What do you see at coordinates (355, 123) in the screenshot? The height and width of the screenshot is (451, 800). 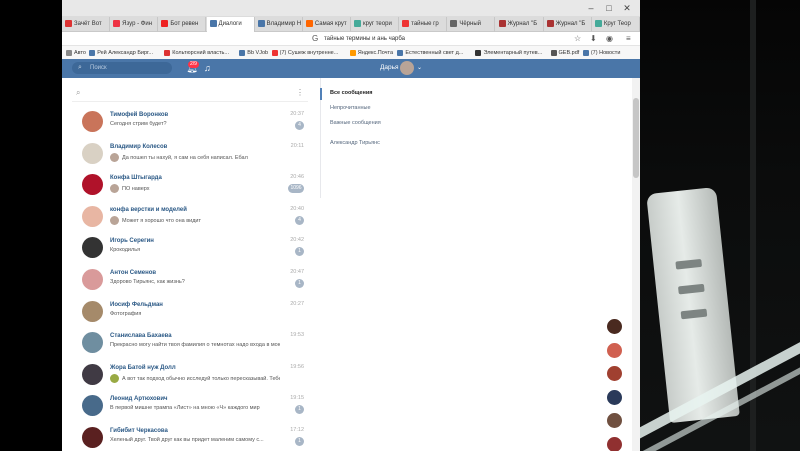 I see `folder-item: Важные сообщения` at bounding box center [355, 123].